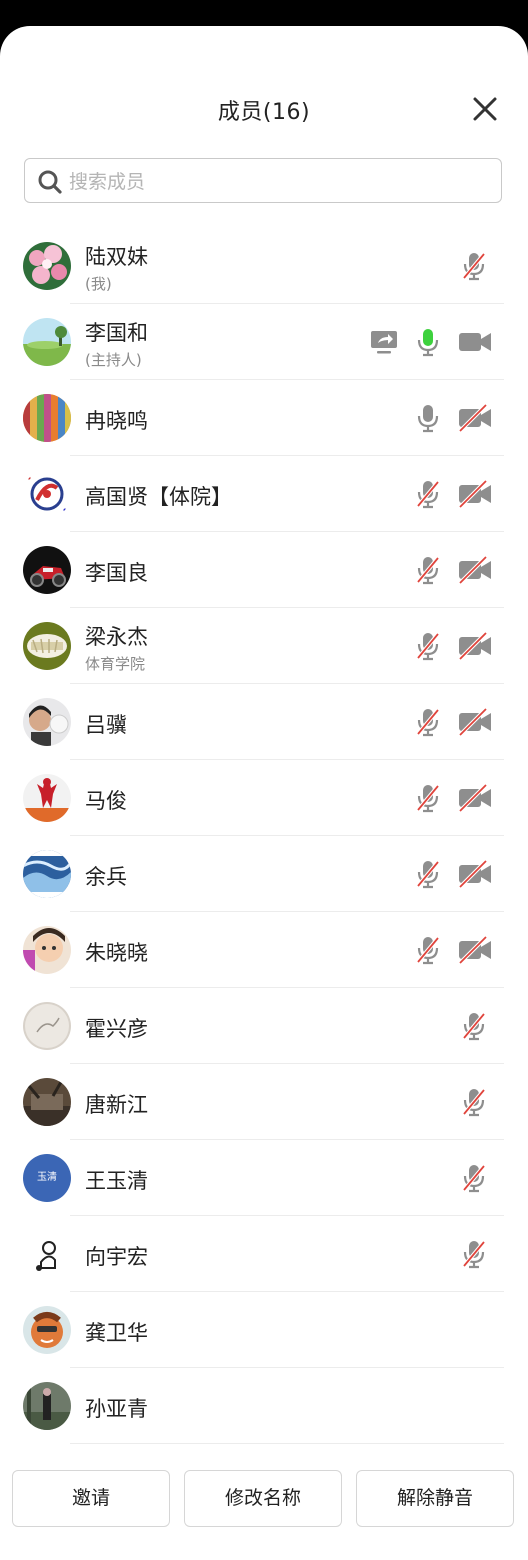 This screenshot has height=1560, width=528. I want to click on camera-on-icon, so click(475, 342).